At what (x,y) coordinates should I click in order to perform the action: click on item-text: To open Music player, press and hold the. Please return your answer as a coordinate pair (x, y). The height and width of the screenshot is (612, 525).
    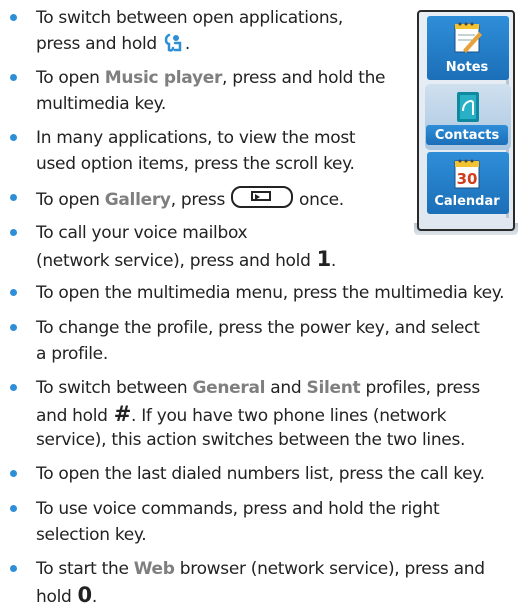
    Looking at the image, I should click on (211, 78).